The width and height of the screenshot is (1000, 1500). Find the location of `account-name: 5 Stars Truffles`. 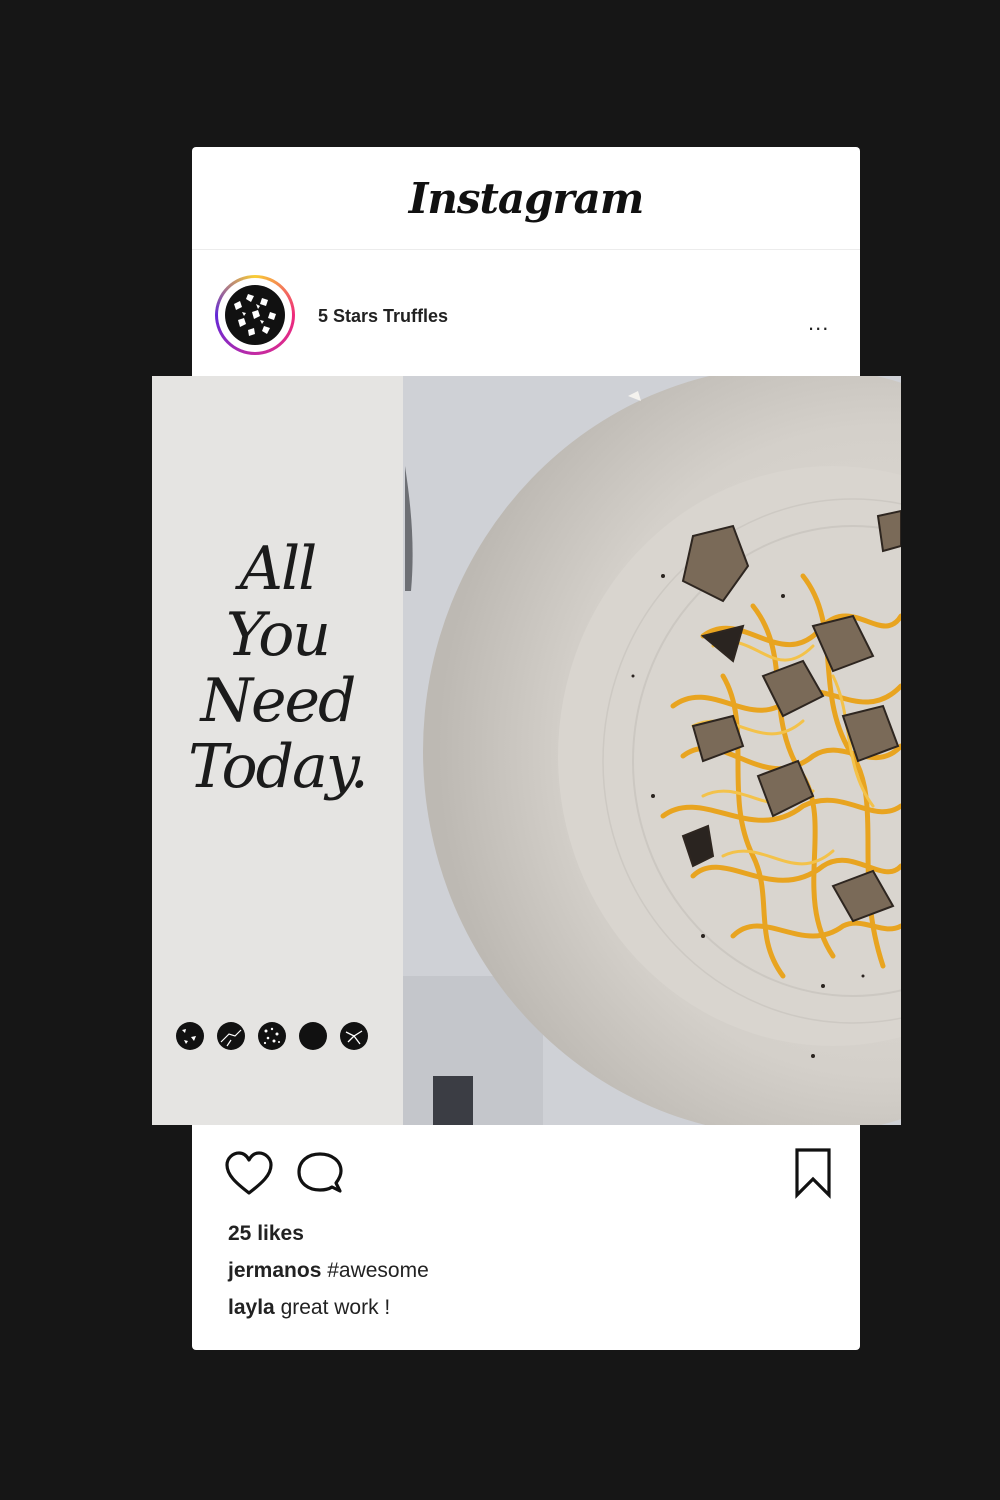

account-name: 5 Stars Truffles is located at coordinates (383, 316).